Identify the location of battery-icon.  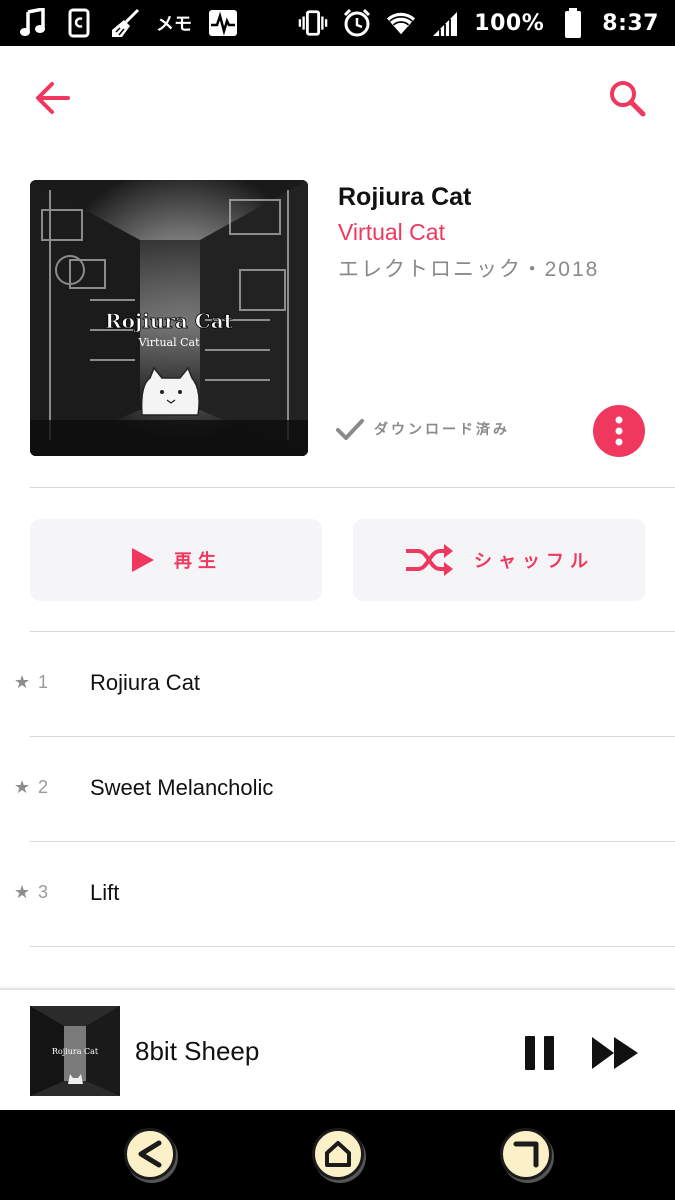
(573, 23).